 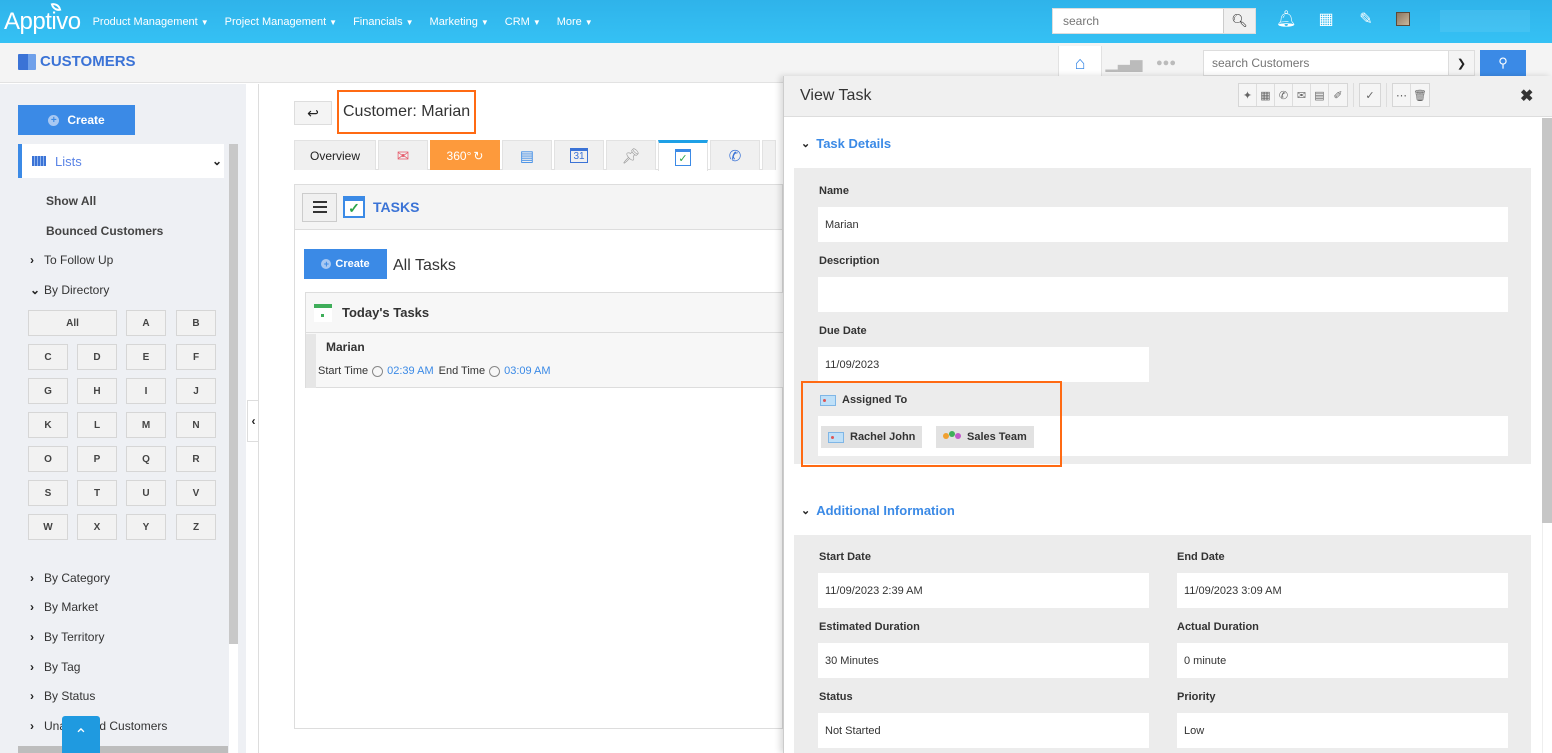 I want to click on directory-d-button: D, so click(x=97, y=357).